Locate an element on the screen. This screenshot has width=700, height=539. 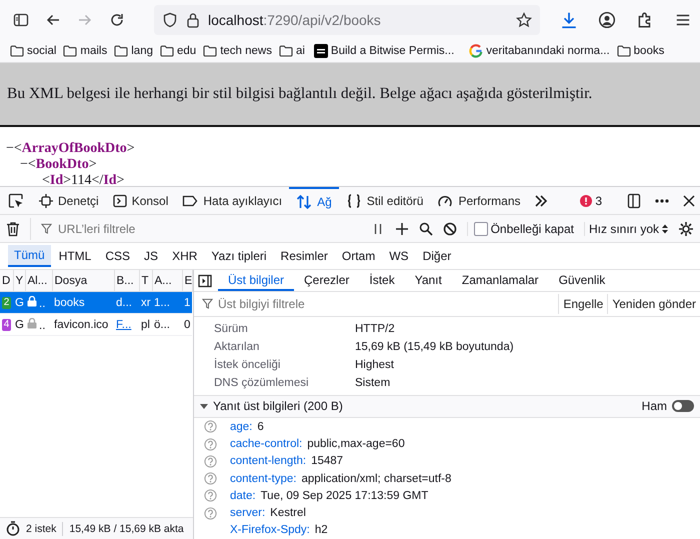
search-icon is located at coordinates (425, 229).